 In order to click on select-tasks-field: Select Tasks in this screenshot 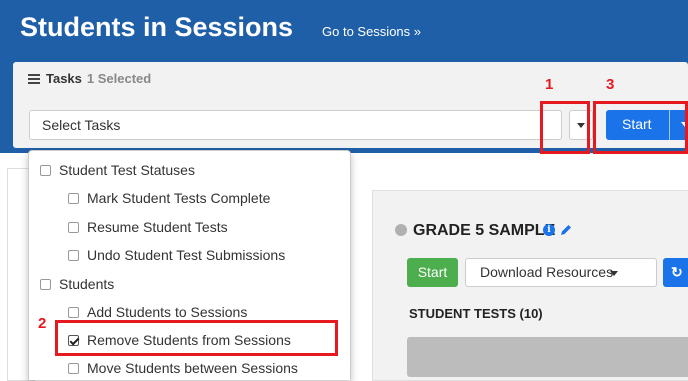, I will do `click(295, 125)`.